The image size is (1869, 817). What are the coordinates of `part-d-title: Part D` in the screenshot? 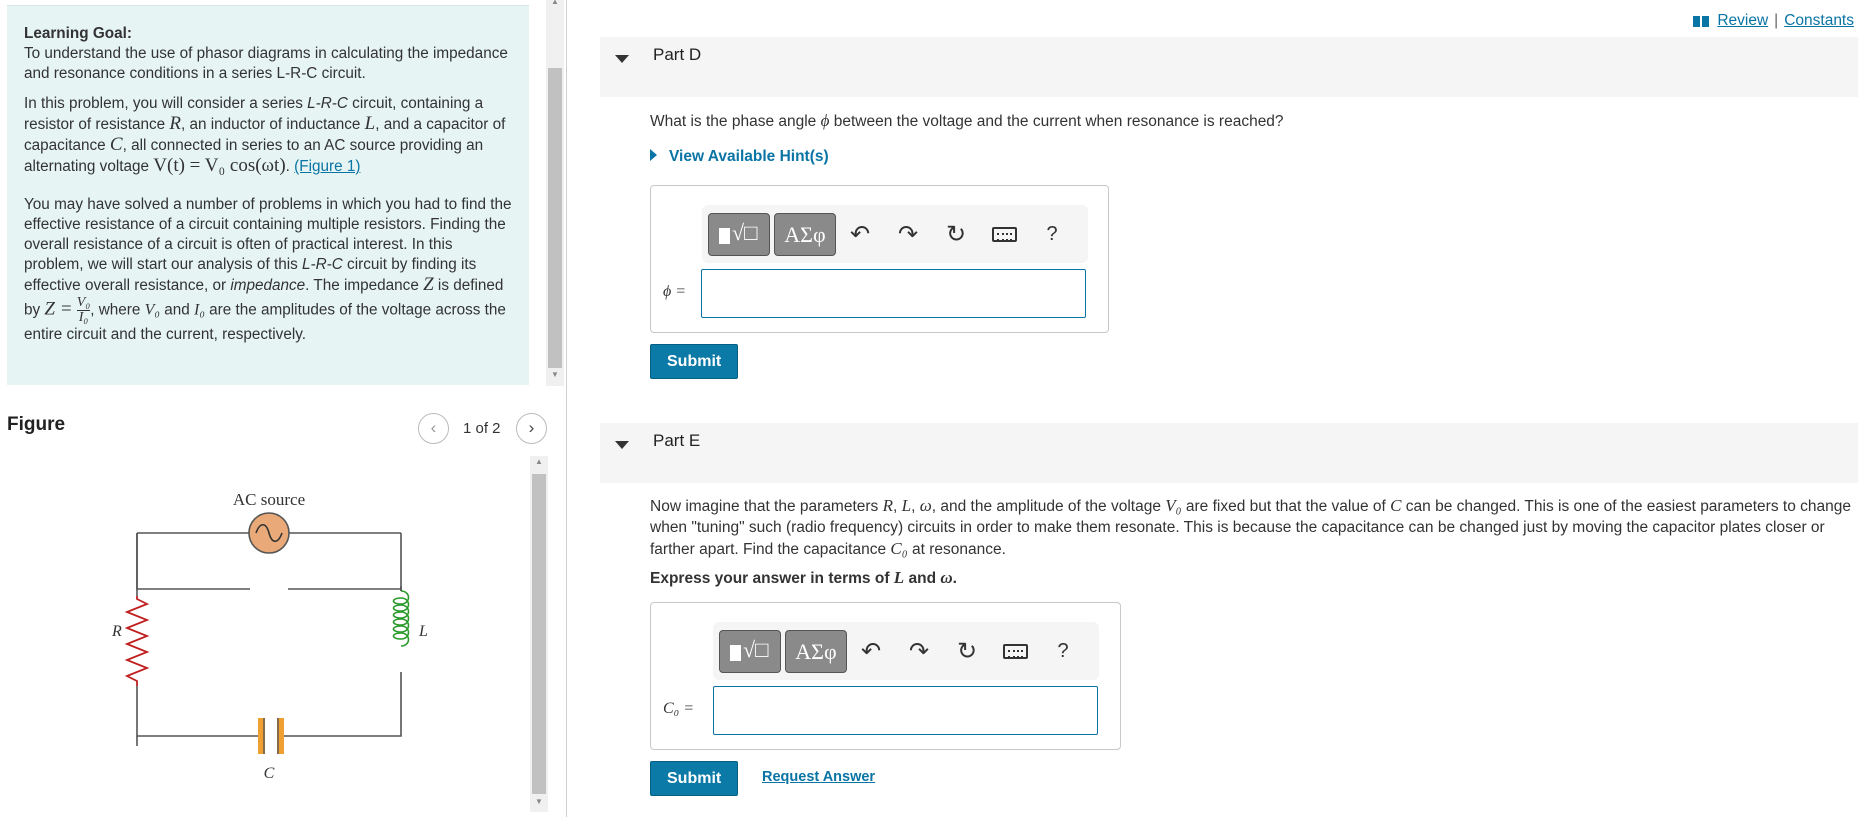 It's located at (677, 54).